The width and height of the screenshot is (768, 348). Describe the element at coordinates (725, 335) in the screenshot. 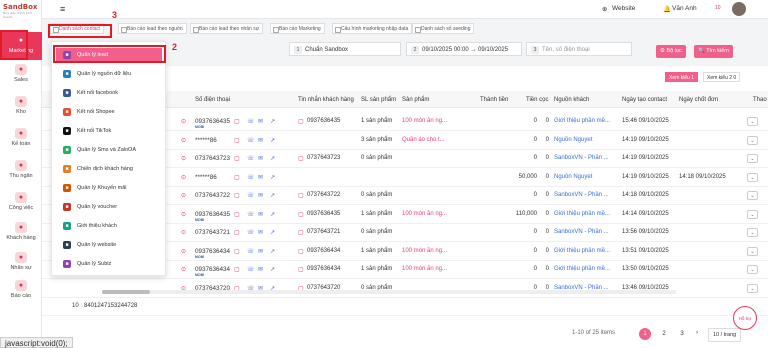

I see `page-size-select: 10 / trang` at that location.